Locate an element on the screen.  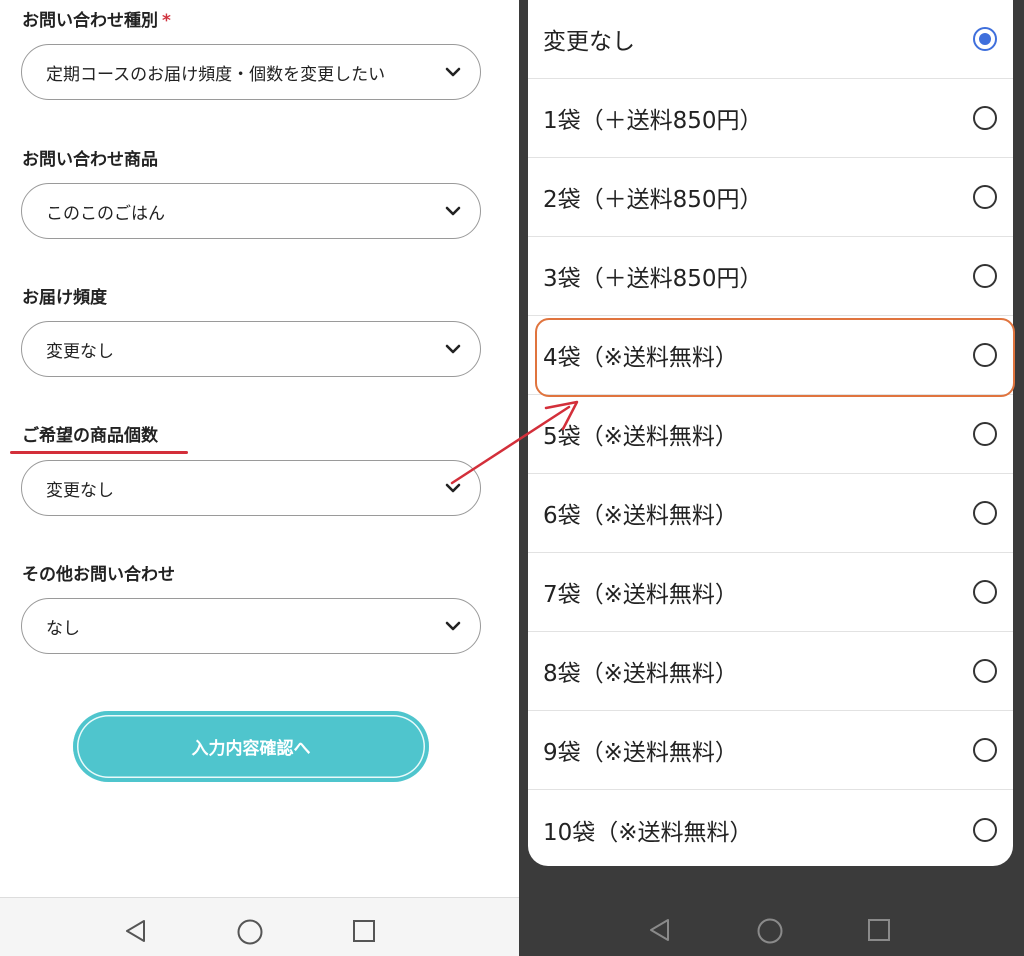
product-label: お問い合わせ商品 is located at coordinates (90, 160).